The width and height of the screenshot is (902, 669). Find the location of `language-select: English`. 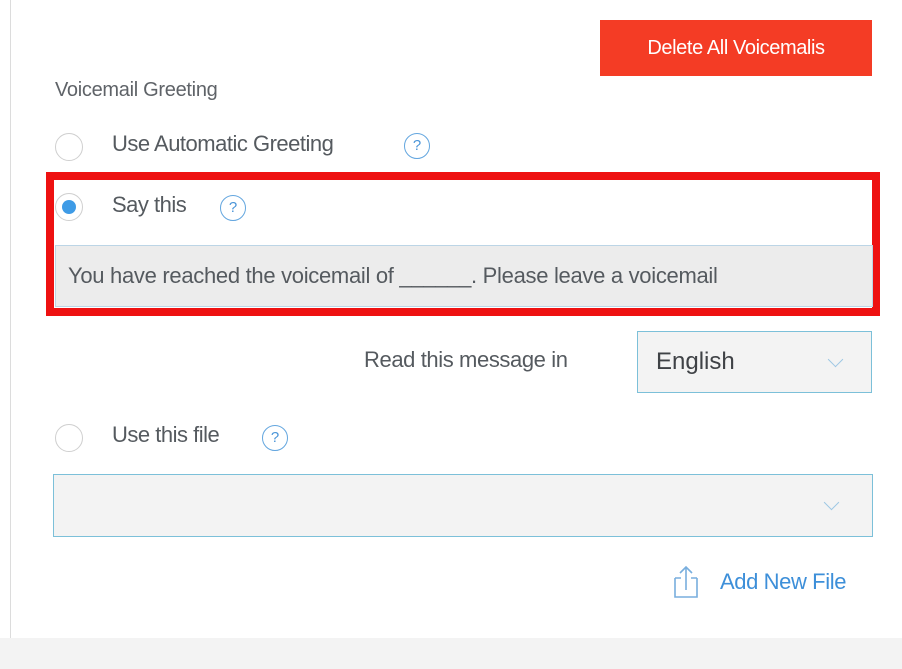

language-select: English is located at coordinates (754, 362).